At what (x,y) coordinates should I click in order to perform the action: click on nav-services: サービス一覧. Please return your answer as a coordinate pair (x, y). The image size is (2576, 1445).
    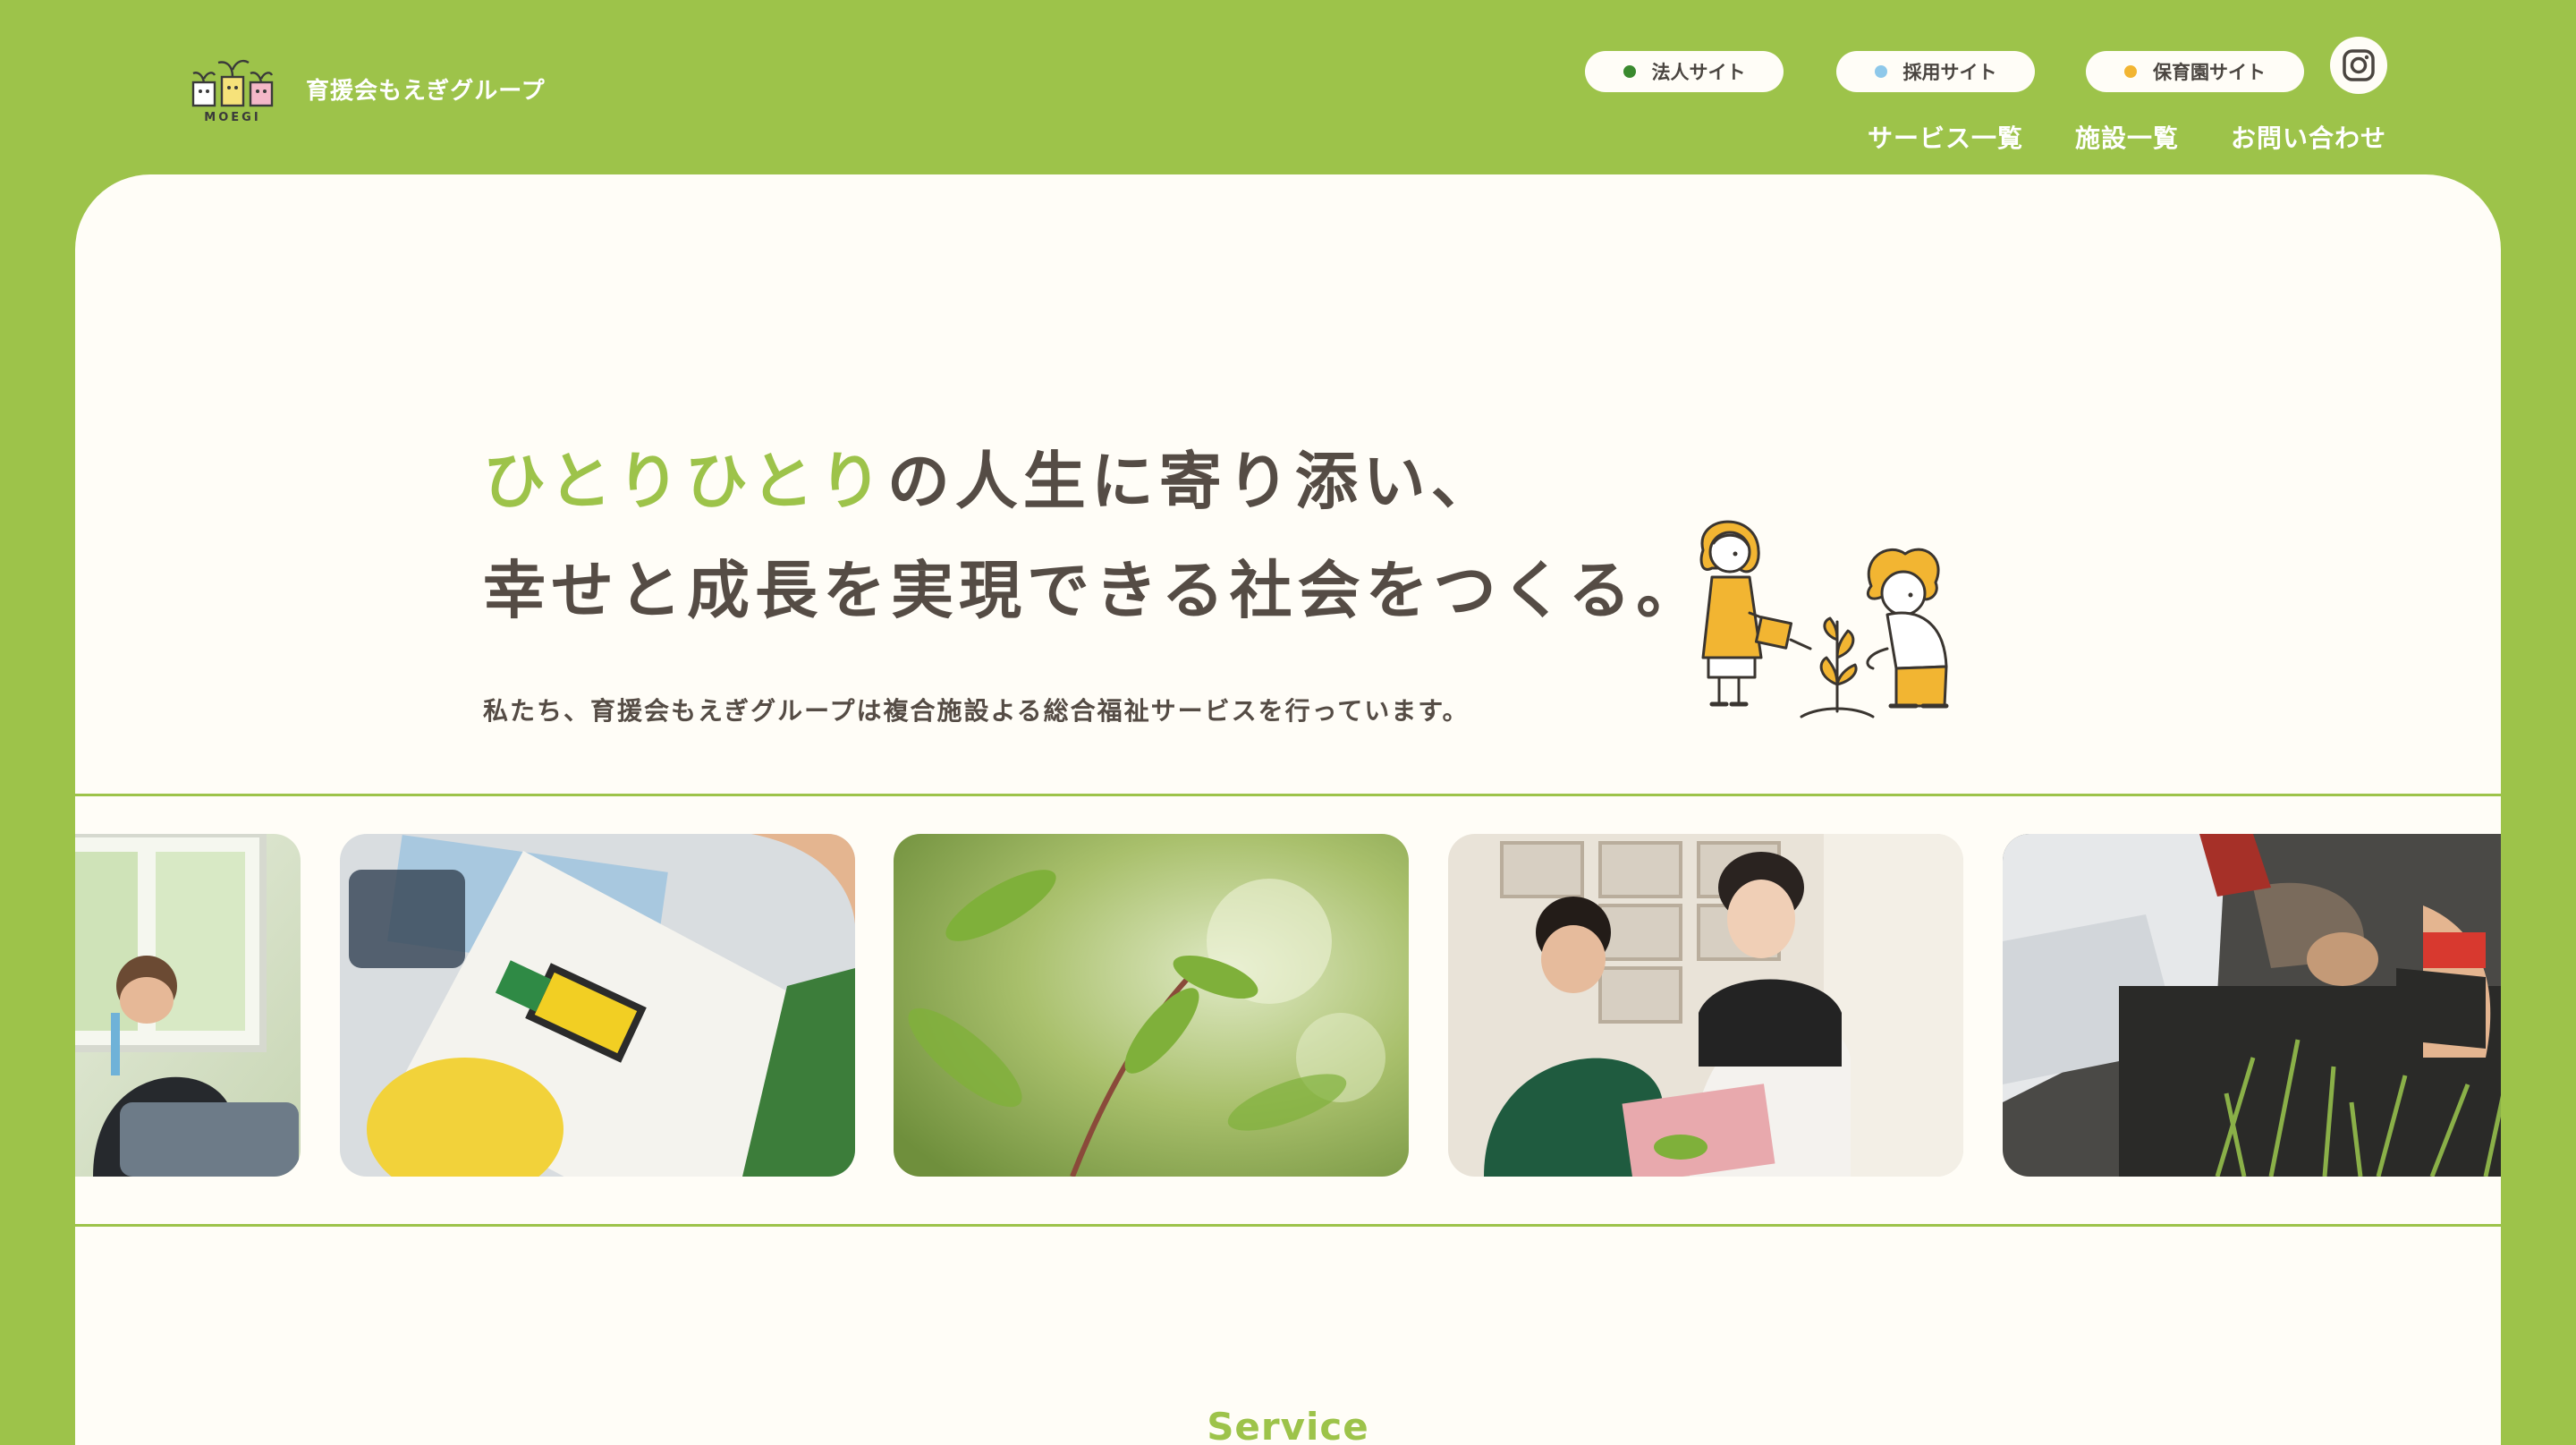
    Looking at the image, I should click on (1945, 137).